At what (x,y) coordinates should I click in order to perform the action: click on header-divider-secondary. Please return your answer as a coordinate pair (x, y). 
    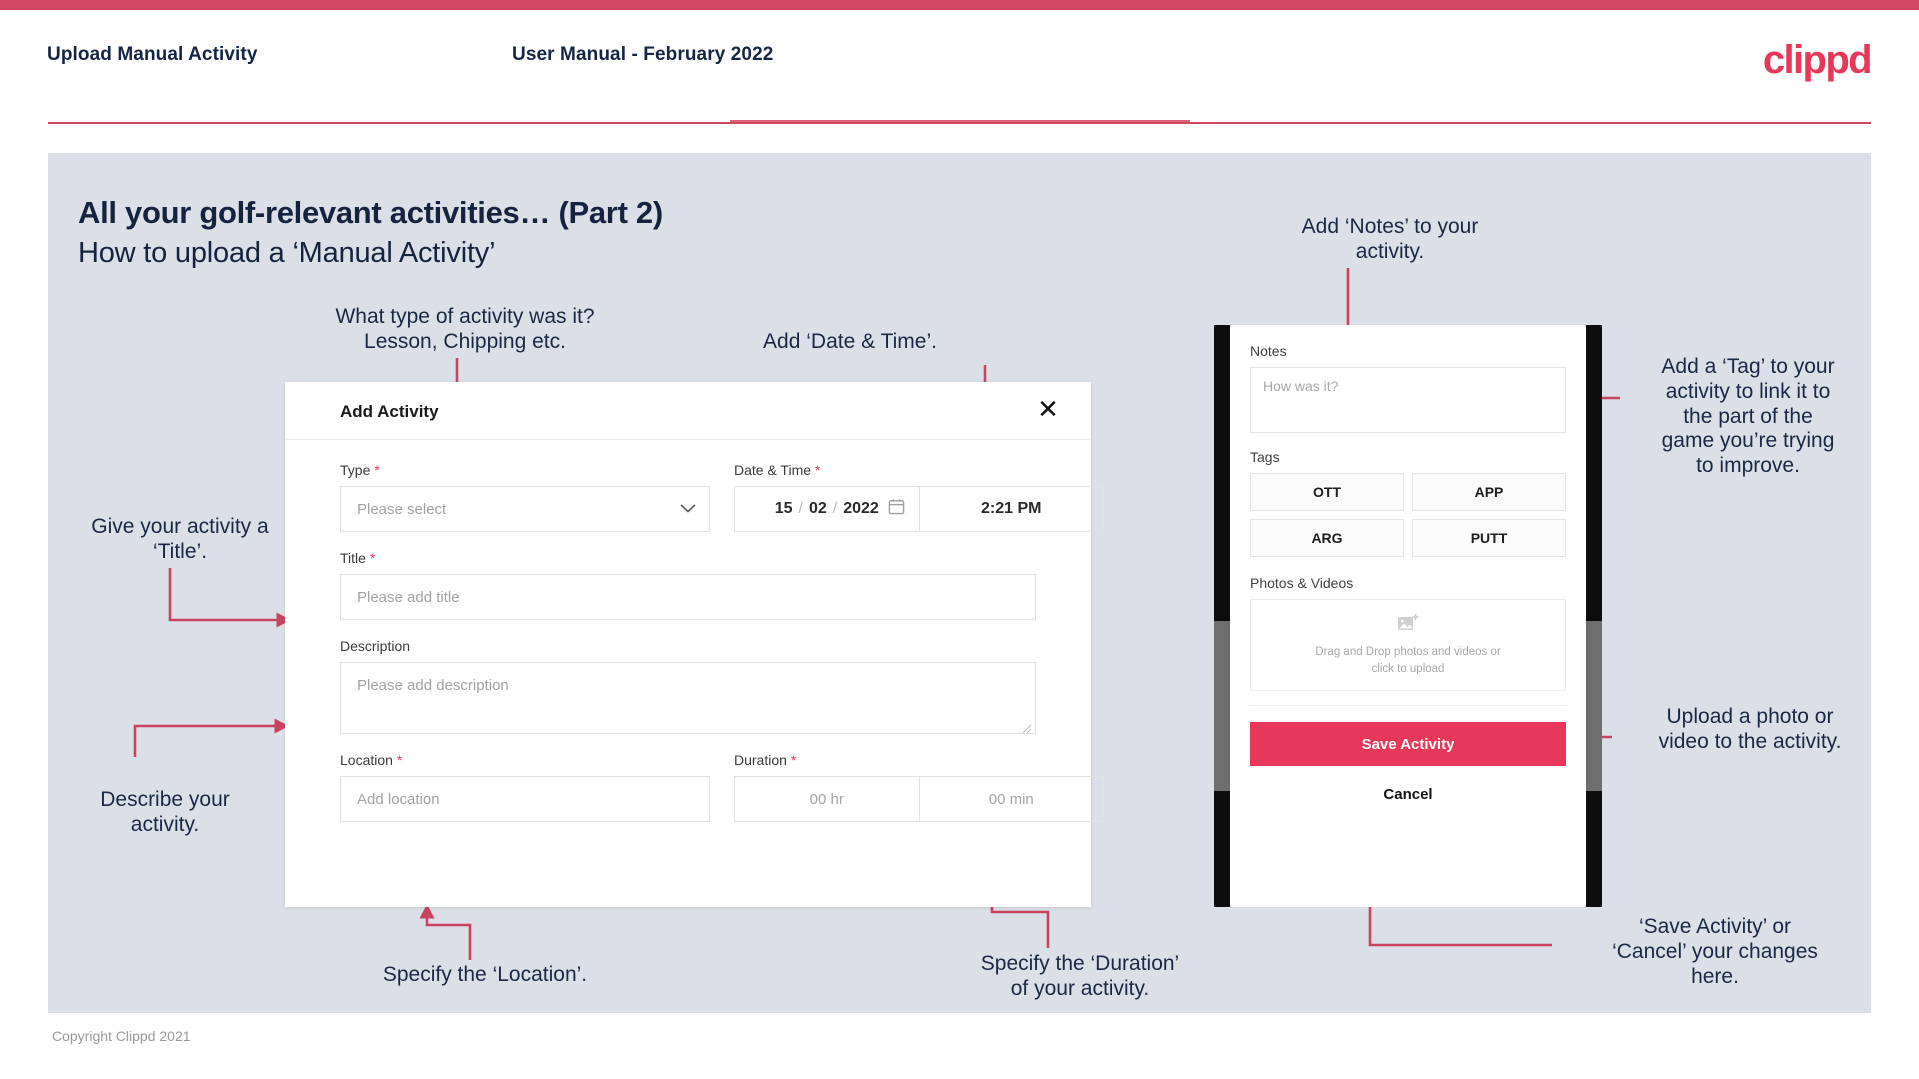
    Looking at the image, I should click on (960, 121).